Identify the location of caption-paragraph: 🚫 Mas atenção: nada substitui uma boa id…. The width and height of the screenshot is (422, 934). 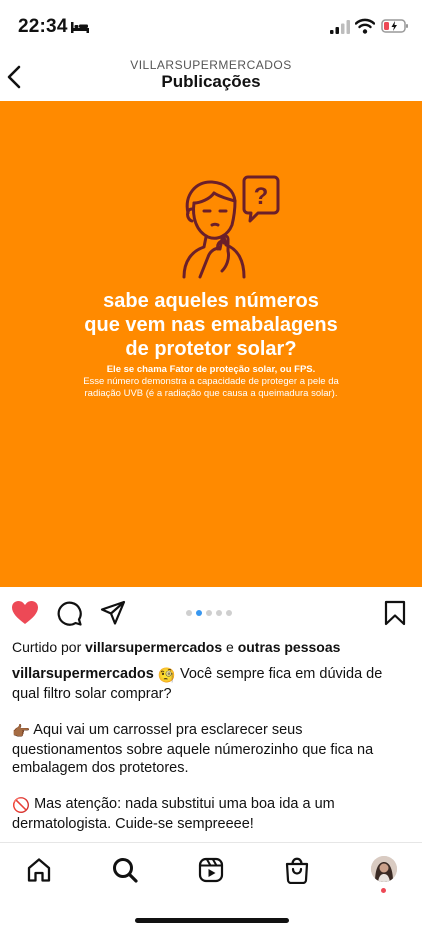
(212, 814).